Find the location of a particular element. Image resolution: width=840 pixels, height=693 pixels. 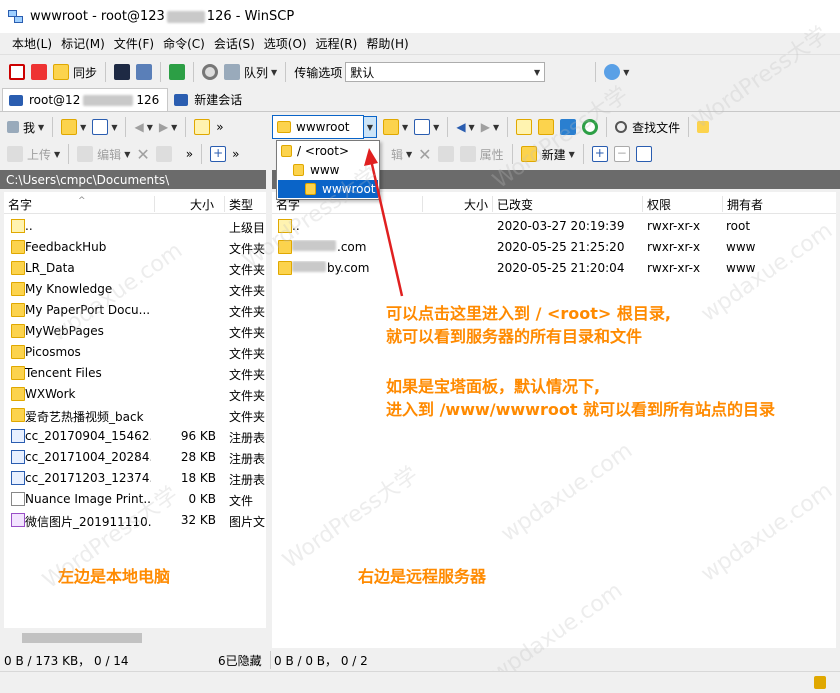

local-status: 0 B / 173 KB， 0 / 14 is located at coordinates (66, 660).